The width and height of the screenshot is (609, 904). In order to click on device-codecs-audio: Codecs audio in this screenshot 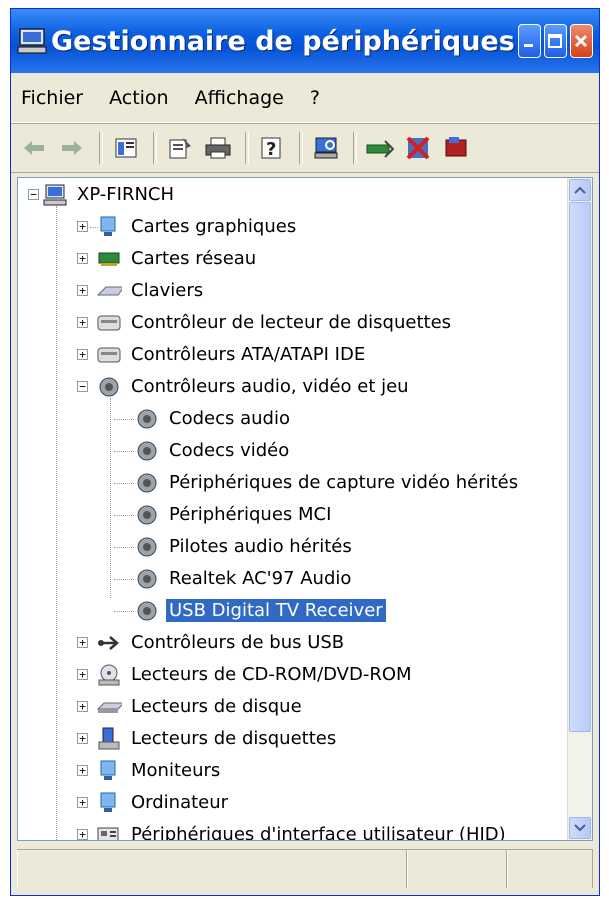, I will do `click(213, 418)`.